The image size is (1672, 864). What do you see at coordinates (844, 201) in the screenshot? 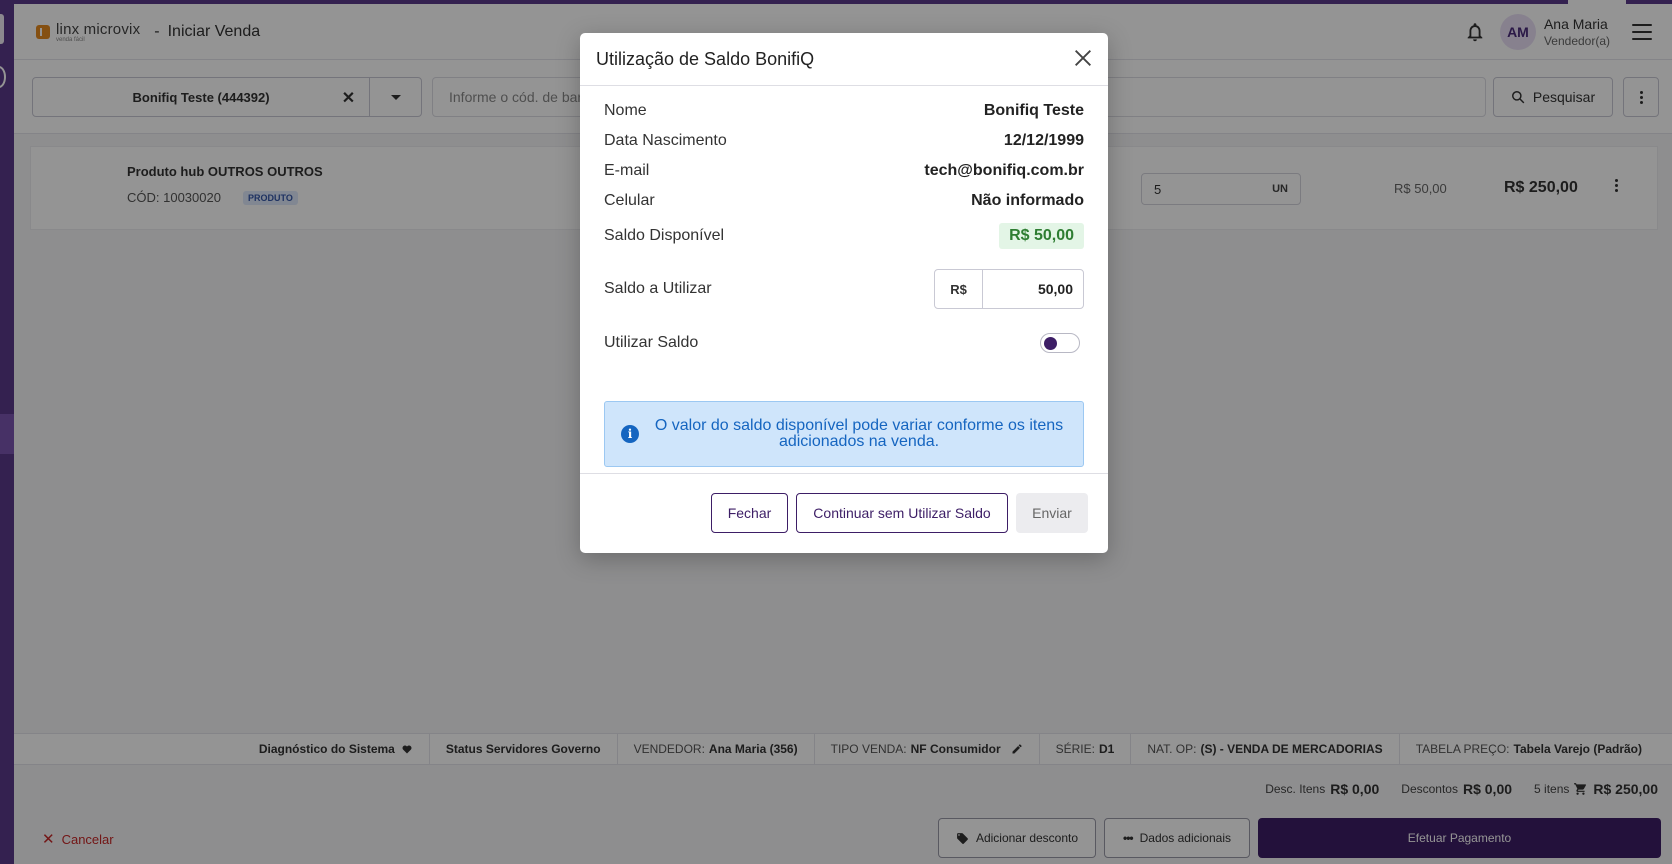
I see `phone-row: Celular Não informado` at bounding box center [844, 201].